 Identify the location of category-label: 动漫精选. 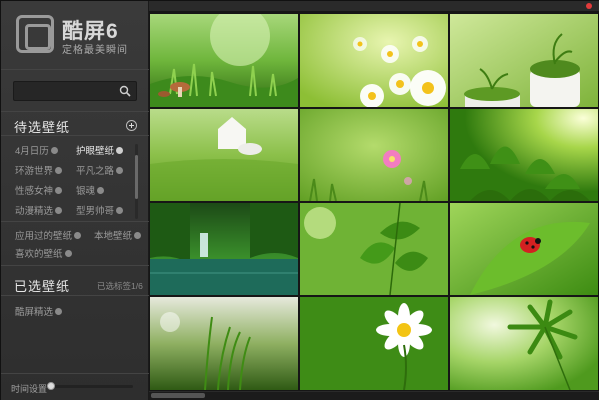
(34, 211).